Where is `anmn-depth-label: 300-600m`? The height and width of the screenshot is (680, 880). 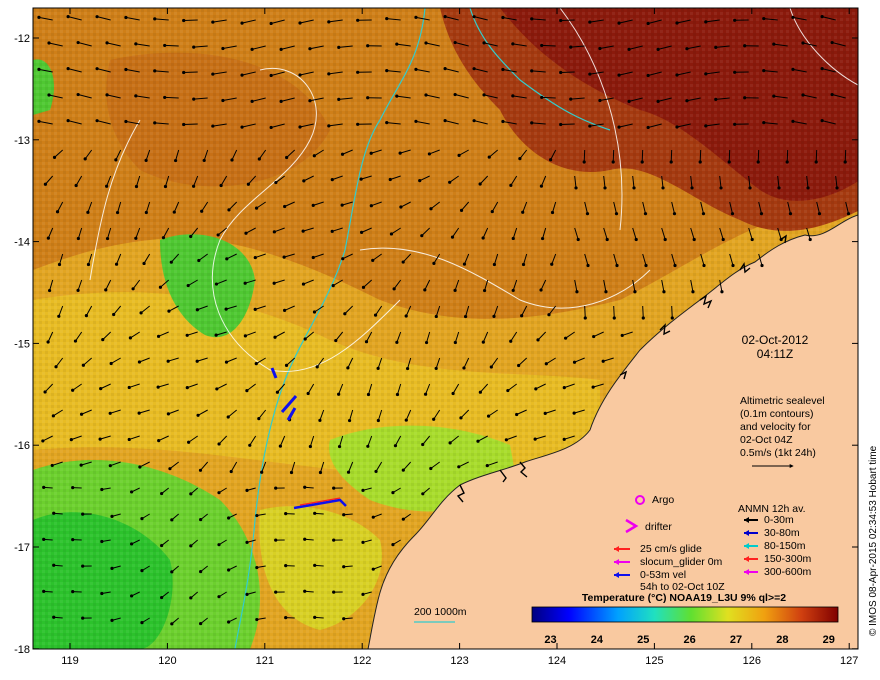
anmn-depth-label: 300-600m is located at coordinates (788, 572).